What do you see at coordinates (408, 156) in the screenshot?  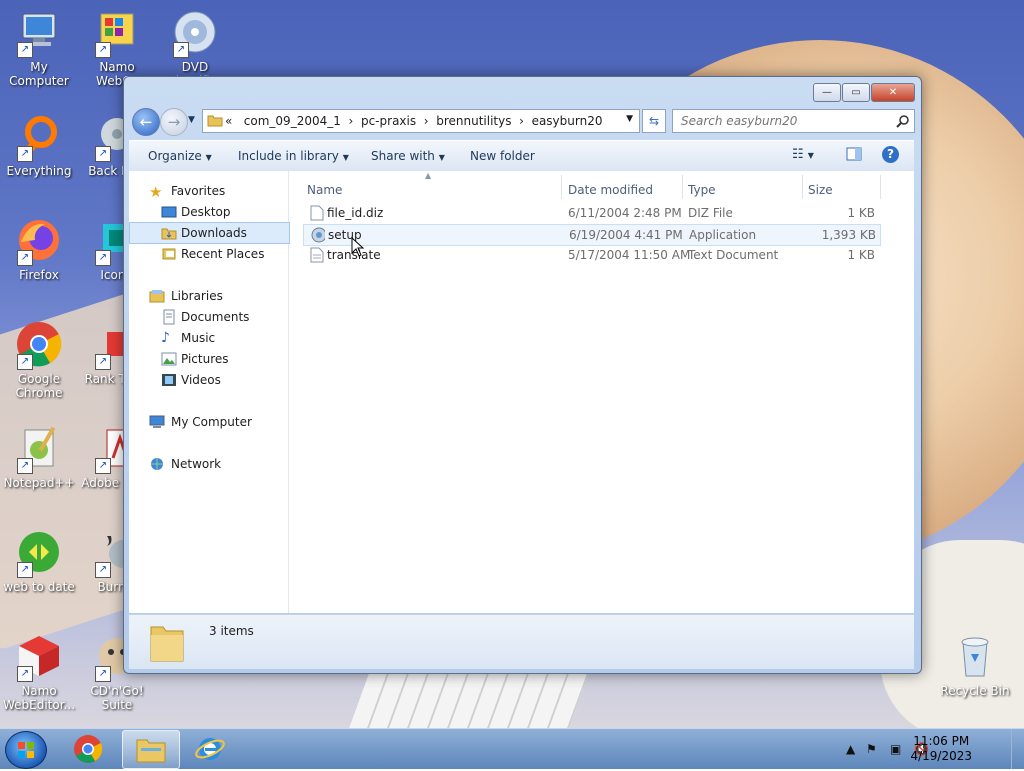 I see `share-with-menu: Share with ▼` at bounding box center [408, 156].